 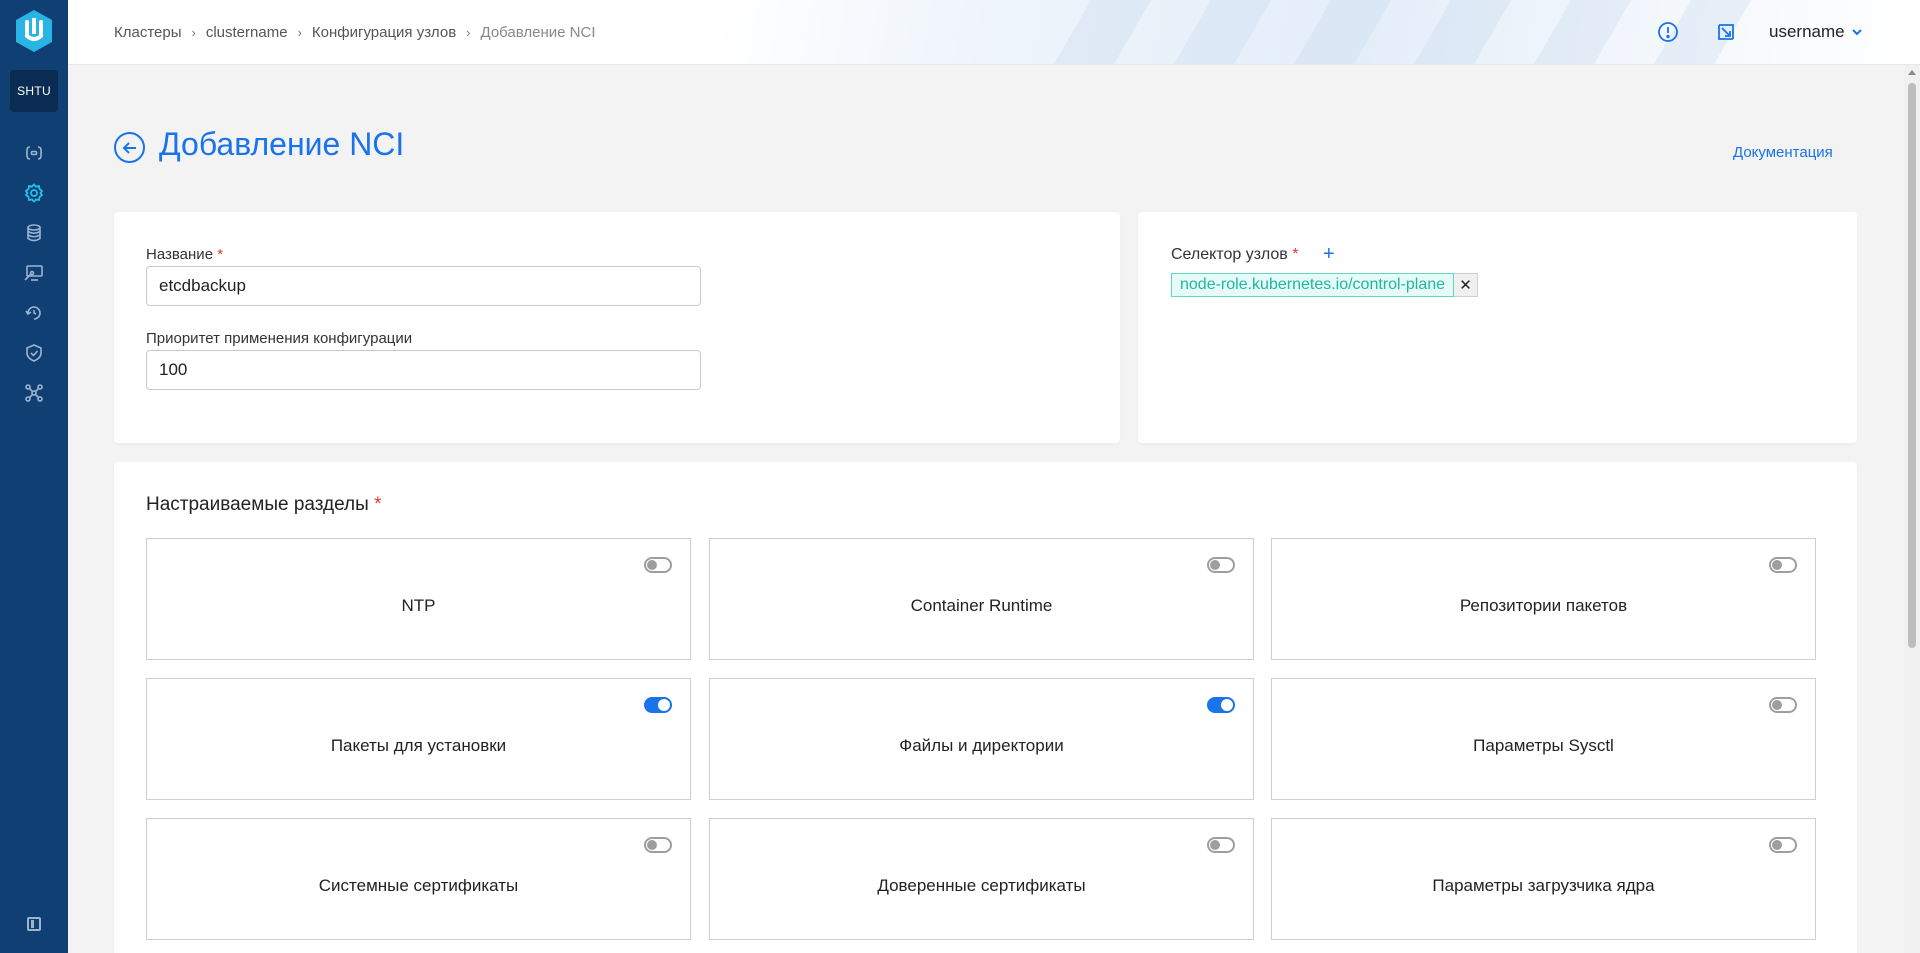 What do you see at coordinates (34, 153) in the screenshot?
I see `braces-icon` at bounding box center [34, 153].